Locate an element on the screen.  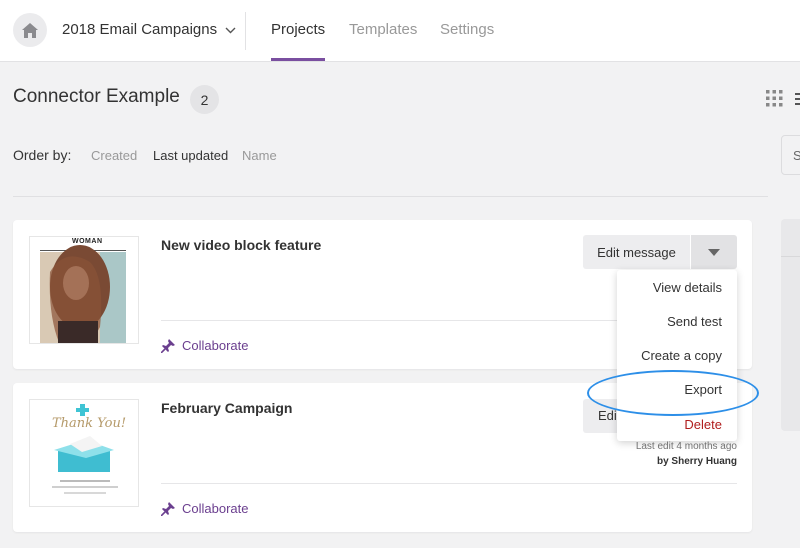
chevron-down-icon is located at coordinates (230, 30).